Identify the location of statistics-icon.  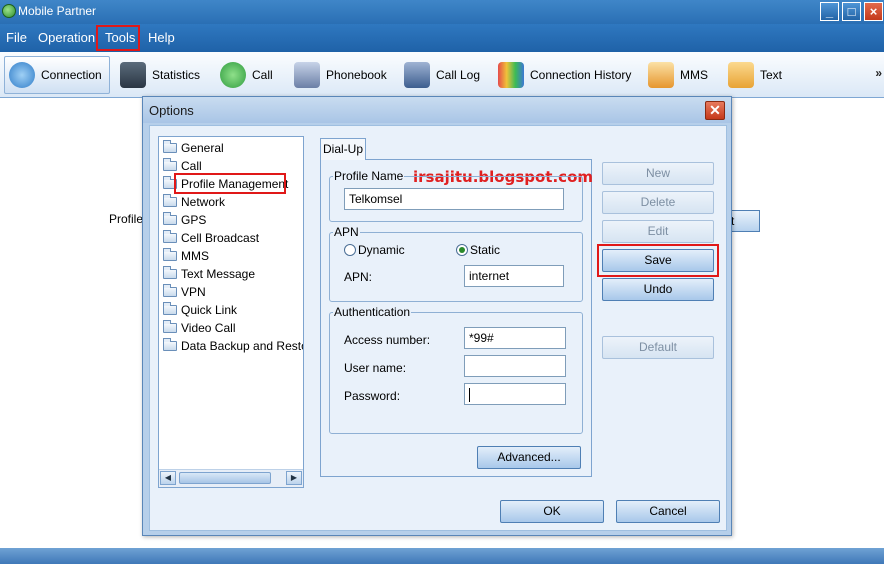
(133, 75).